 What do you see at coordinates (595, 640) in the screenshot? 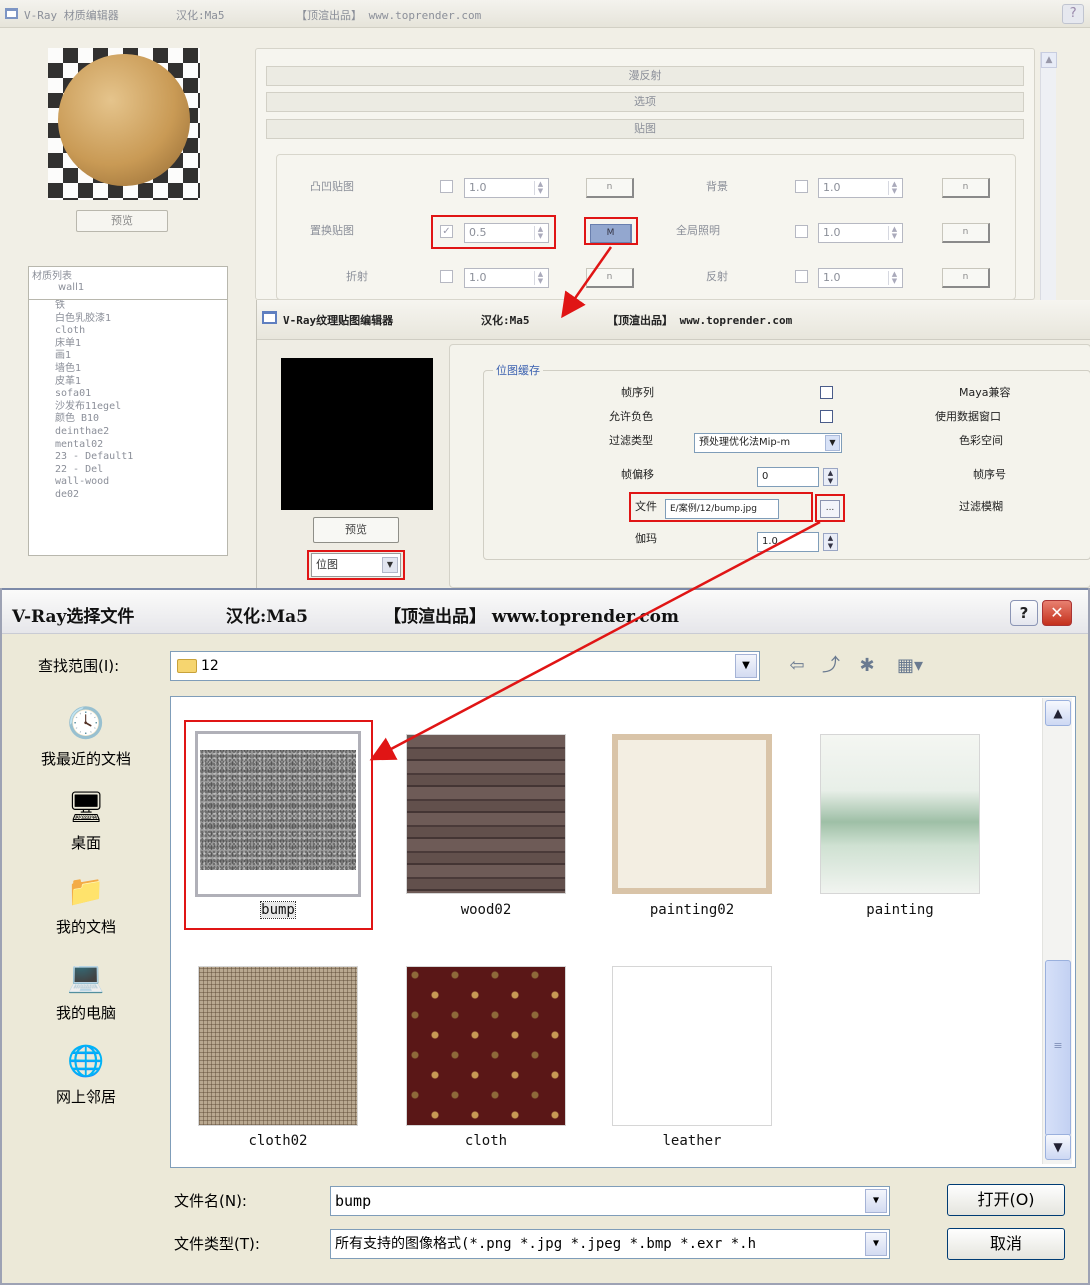
I see `arrow-to-file-dialog` at bounding box center [595, 640].